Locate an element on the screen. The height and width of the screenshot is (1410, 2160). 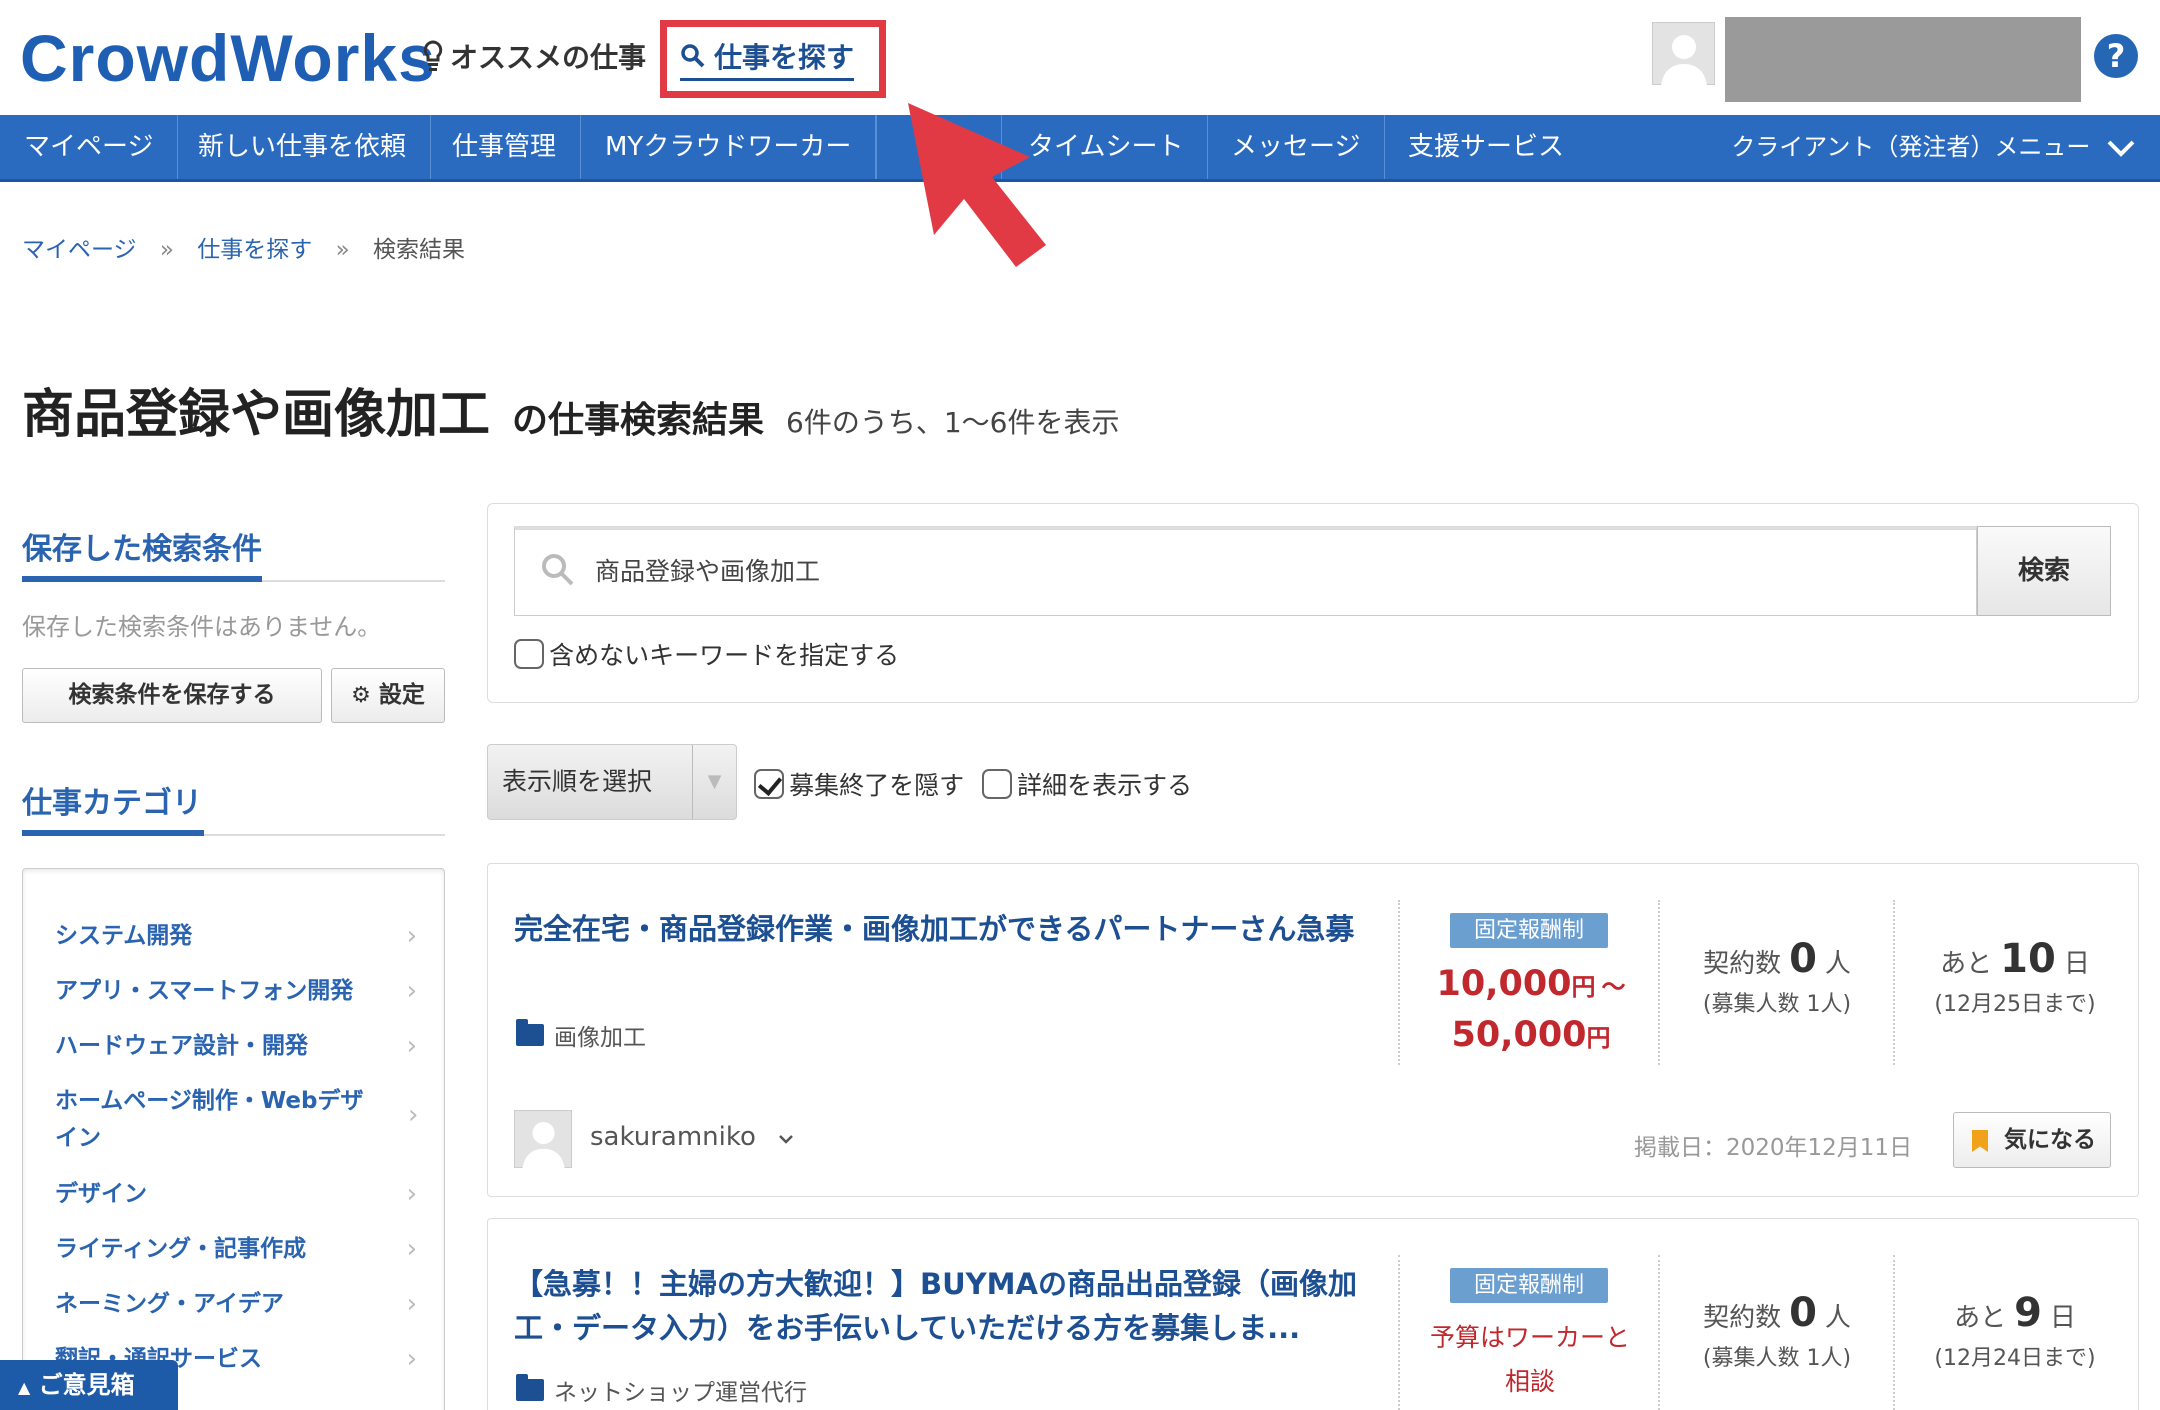
posted-date: 掲載日：2020年12月11日 is located at coordinates (1773, 1148).